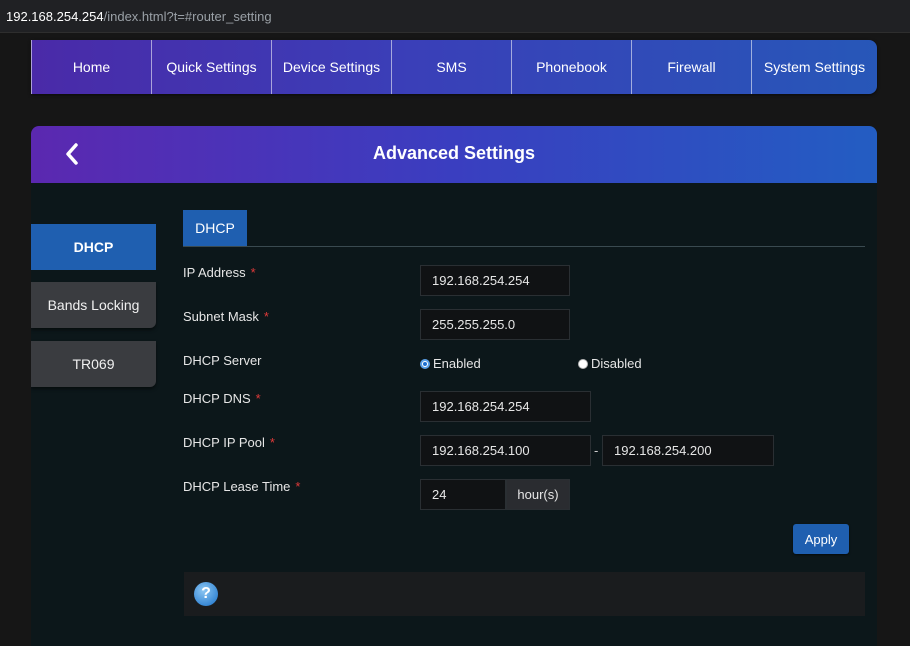 The height and width of the screenshot is (646, 910). What do you see at coordinates (505, 406) in the screenshot?
I see `dhcp-dns-input` at bounding box center [505, 406].